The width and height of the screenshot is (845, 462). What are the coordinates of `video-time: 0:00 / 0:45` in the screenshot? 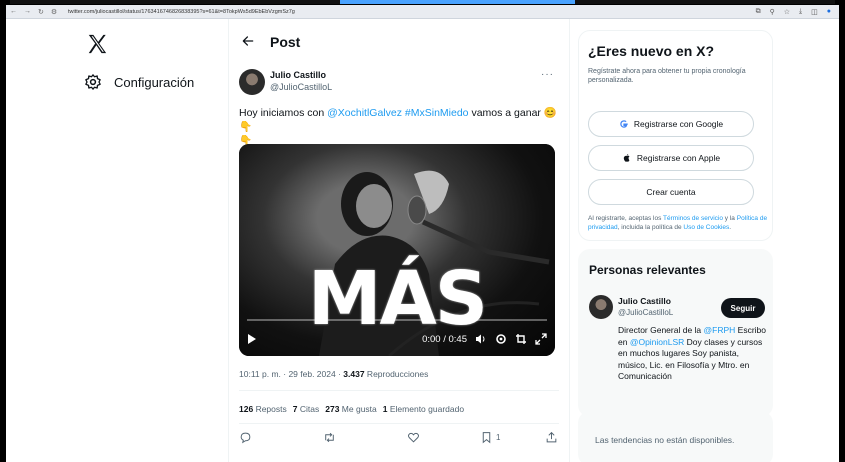 It's located at (444, 339).